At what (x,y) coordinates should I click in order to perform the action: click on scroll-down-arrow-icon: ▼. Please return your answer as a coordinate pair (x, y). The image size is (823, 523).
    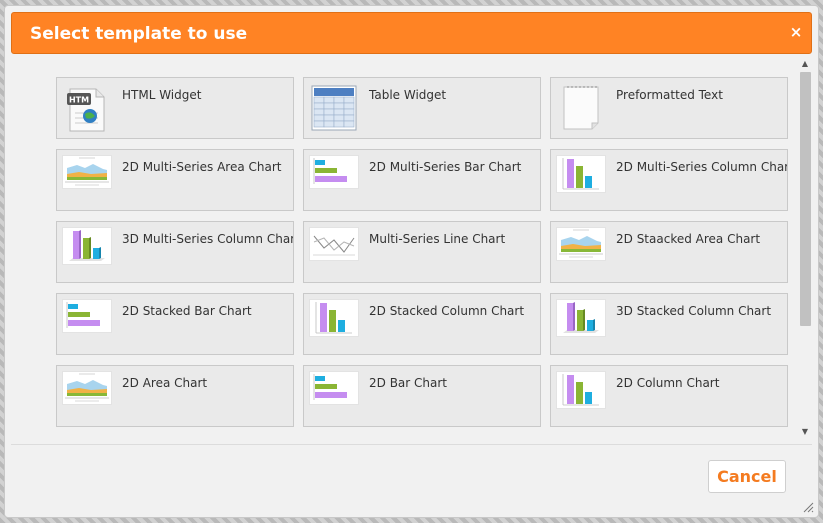
    Looking at the image, I should click on (805, 432).